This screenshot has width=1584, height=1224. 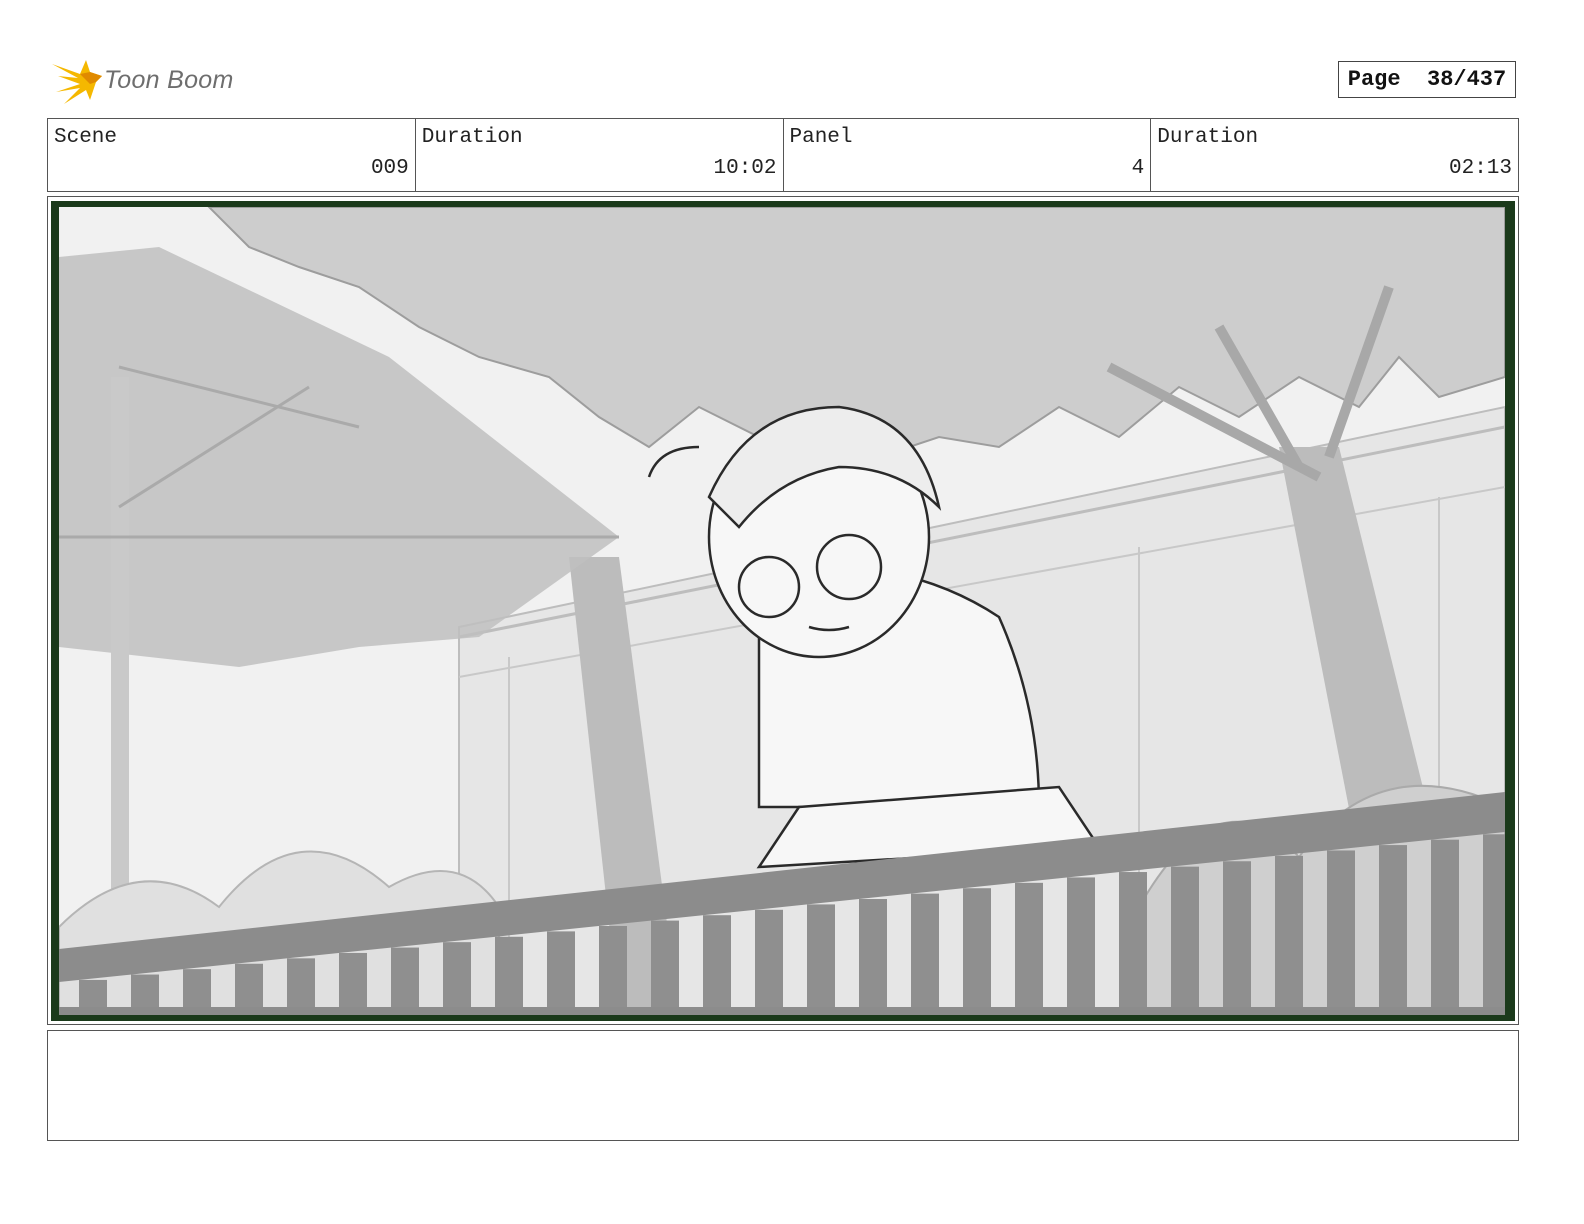 I want to click on scene-cell: Scene 009, so click(x=232, y=155).